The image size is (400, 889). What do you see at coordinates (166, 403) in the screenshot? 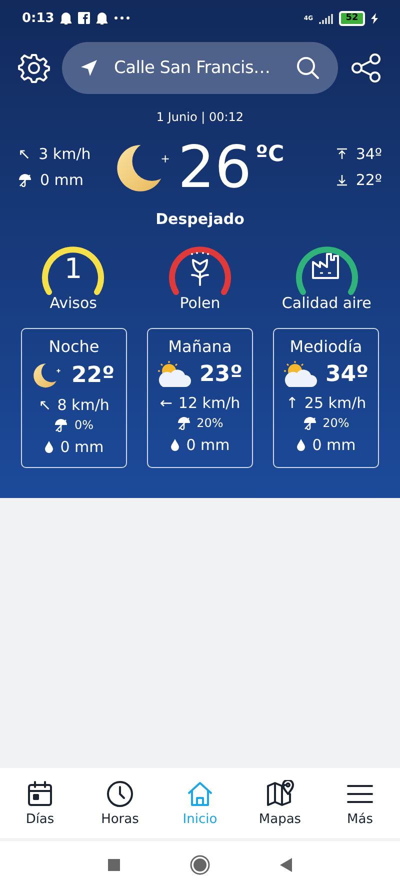
I see `wind-arrow: ←` at bounding box center [166, 403].